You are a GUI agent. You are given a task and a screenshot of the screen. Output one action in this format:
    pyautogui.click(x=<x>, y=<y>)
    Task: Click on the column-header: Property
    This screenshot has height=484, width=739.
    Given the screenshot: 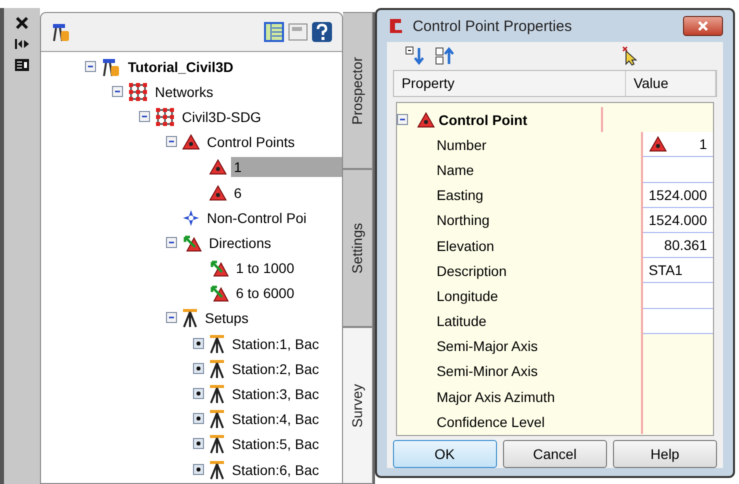 What is the action you would take?
    pyautogui.click(x=510, y=83)
    